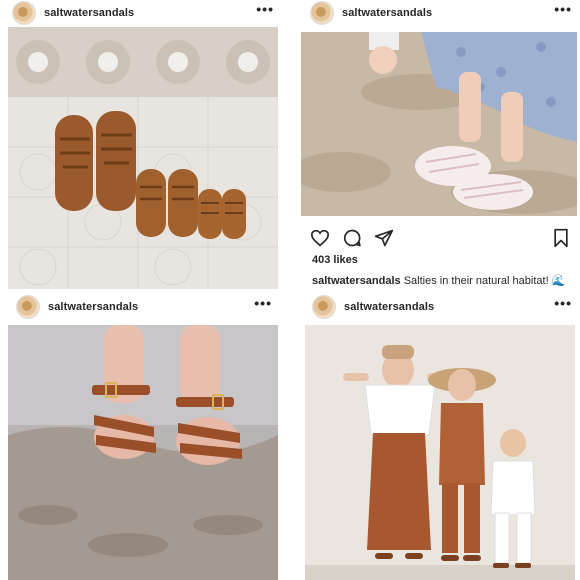  What do you see at coordinates (384, 238) in the screenshot?
I see `share-icon` at bounding box center [384, 238].